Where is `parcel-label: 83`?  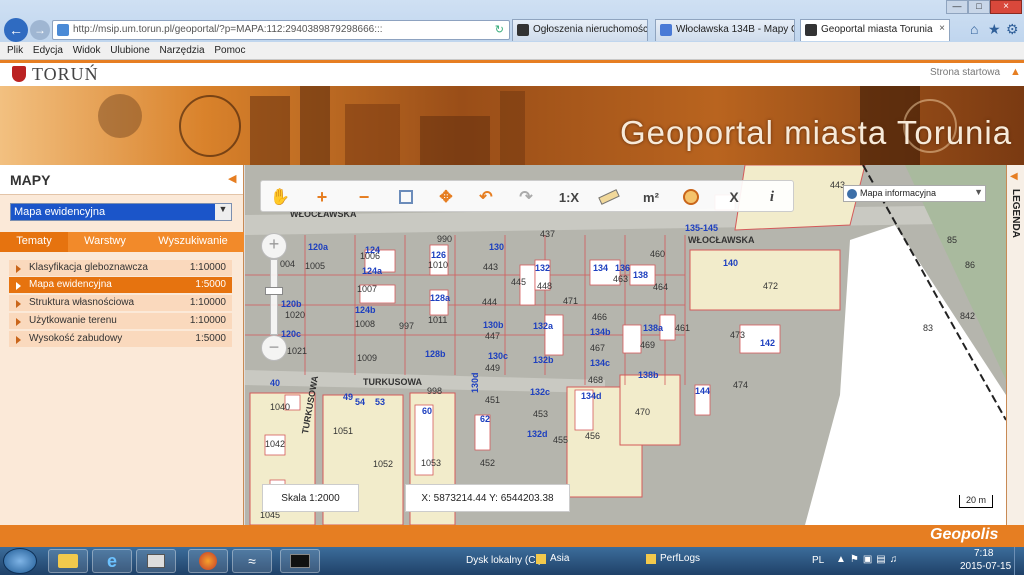
parcel-label: 83 is located at coordinates (928, 328).